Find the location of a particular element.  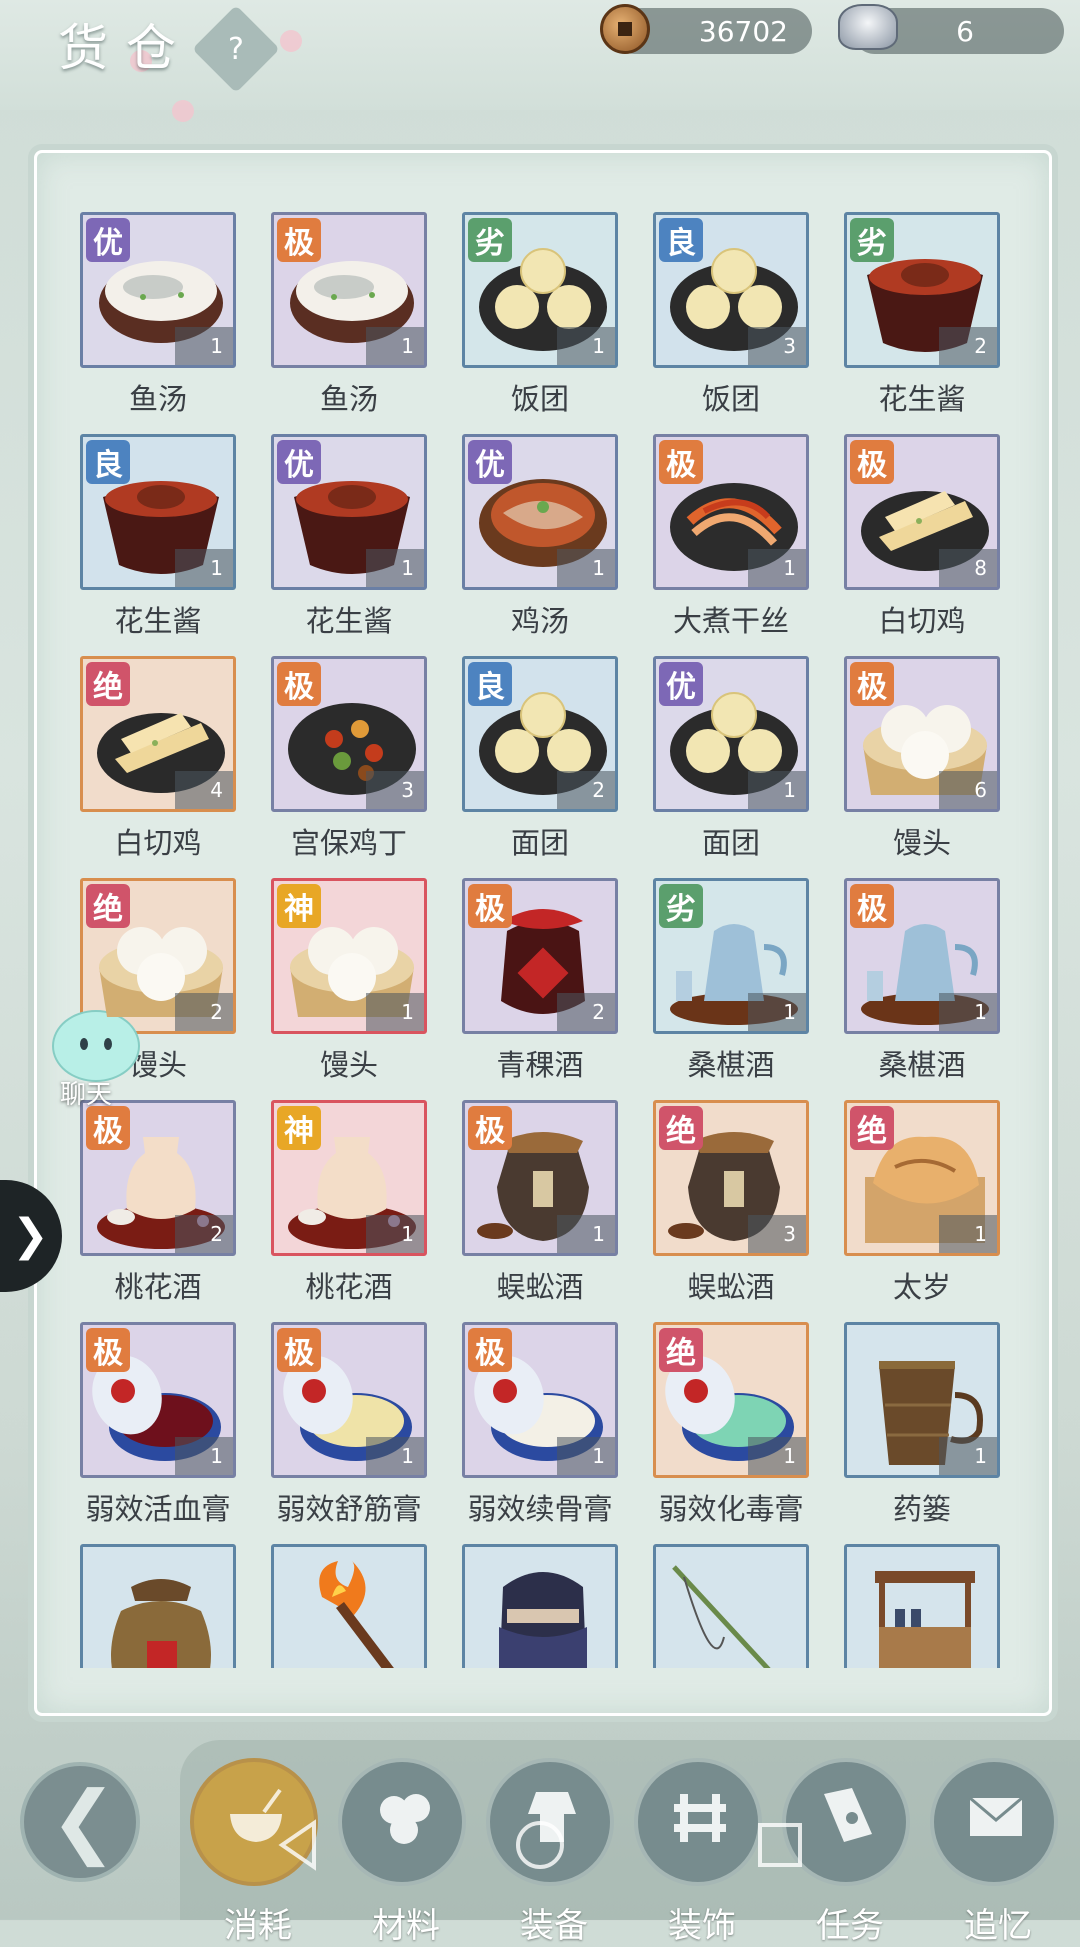

item-slot: 劣2 is located at coordinates (922, 290).